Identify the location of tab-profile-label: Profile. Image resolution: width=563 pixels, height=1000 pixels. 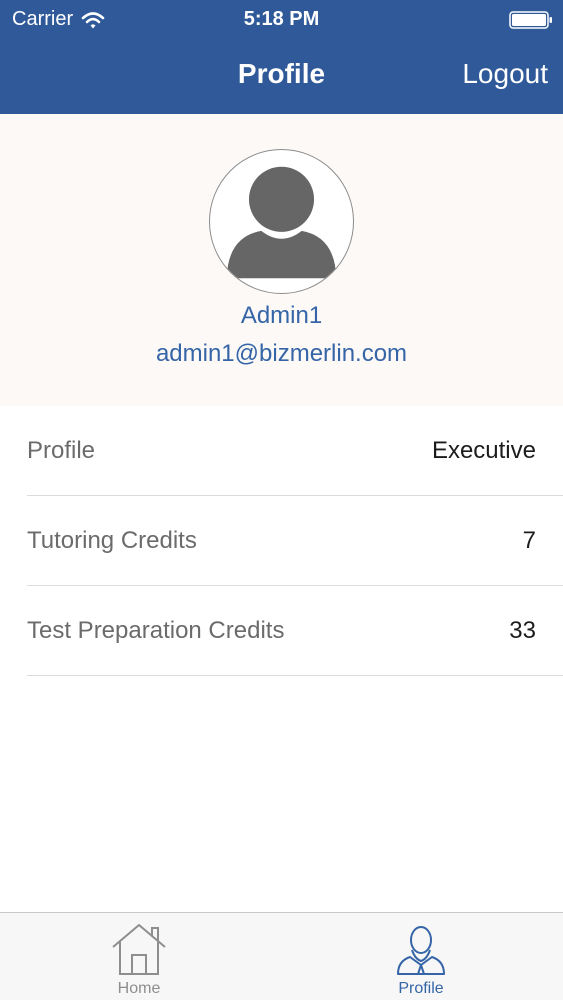
(421, 988).